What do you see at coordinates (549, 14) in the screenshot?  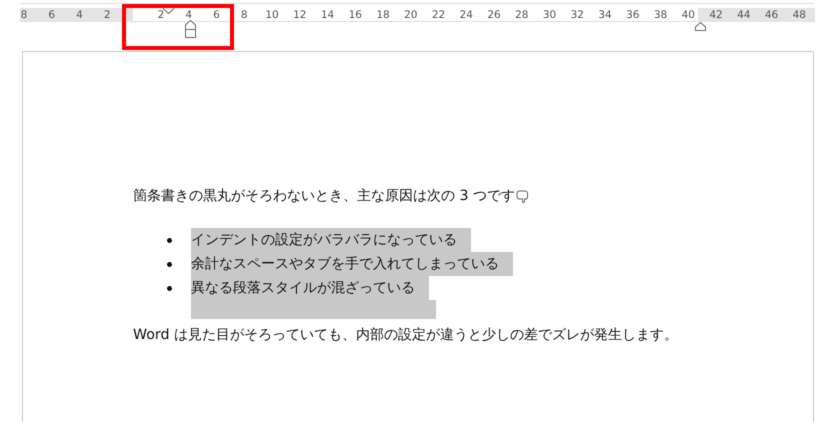 I see `ruler-number: 30` at bounding box center [549, 14].